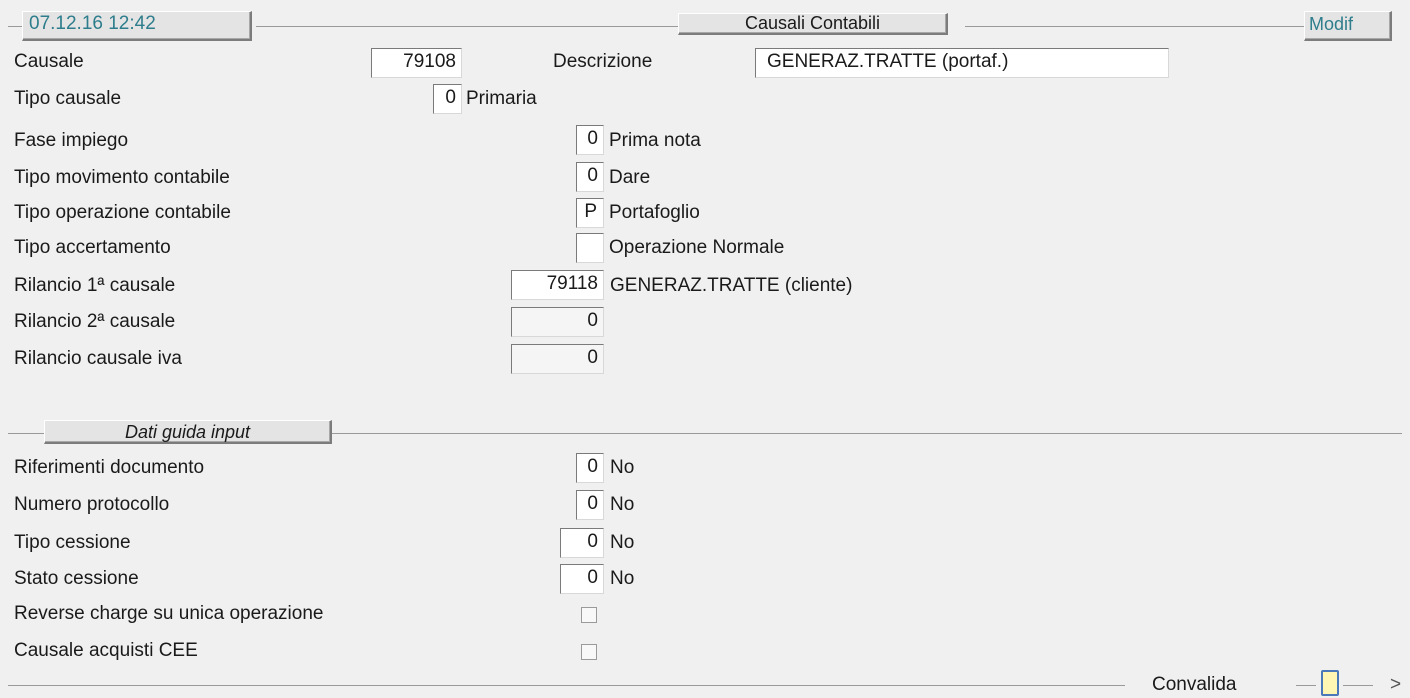  What do you see at coordinates (603, 61) in the screenshot?
I see `descrizione-label: Descrizione` at bounding box center [603, 61].